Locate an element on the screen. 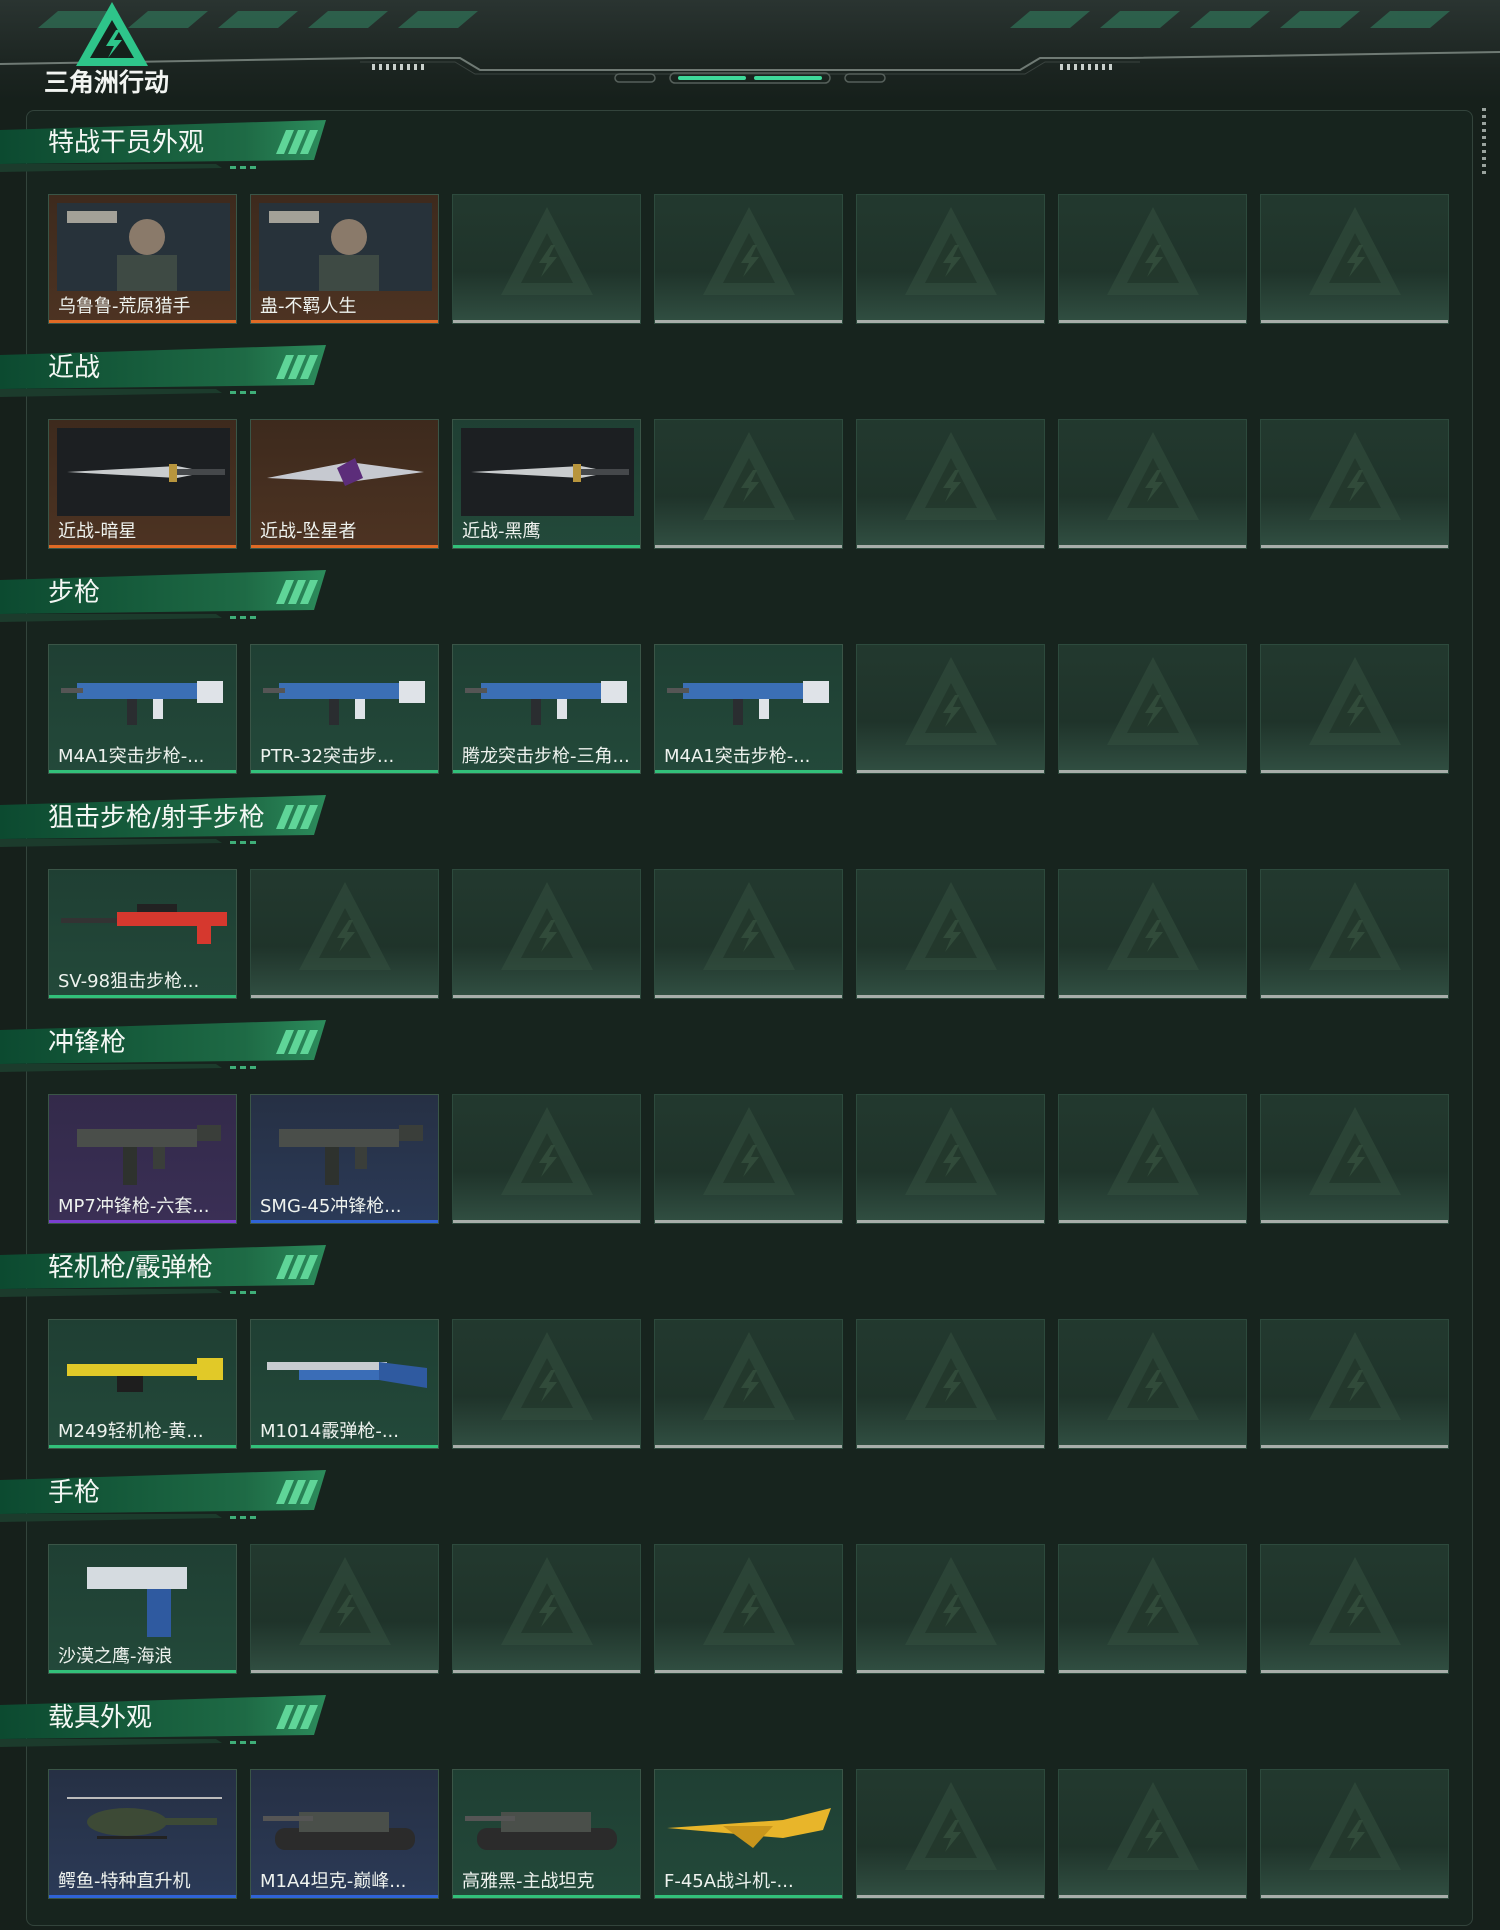 This screenshot has height=1930, width=1500. item-card: 沙漠之鹰-海浪 is located at coordinates (142, 1609).